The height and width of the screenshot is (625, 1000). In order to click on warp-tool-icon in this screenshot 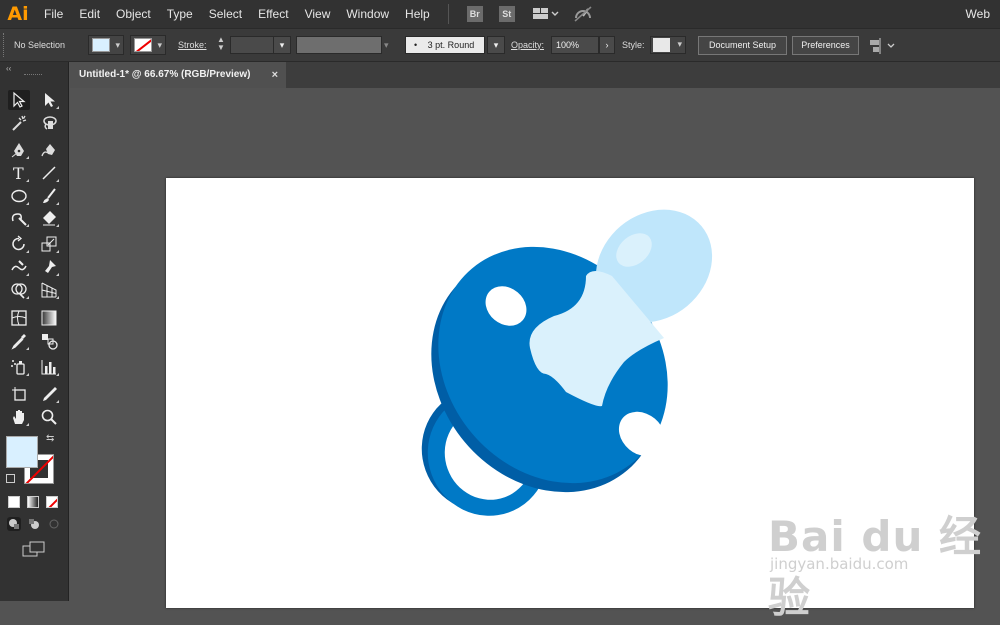, I will do `click(19, 267)`.